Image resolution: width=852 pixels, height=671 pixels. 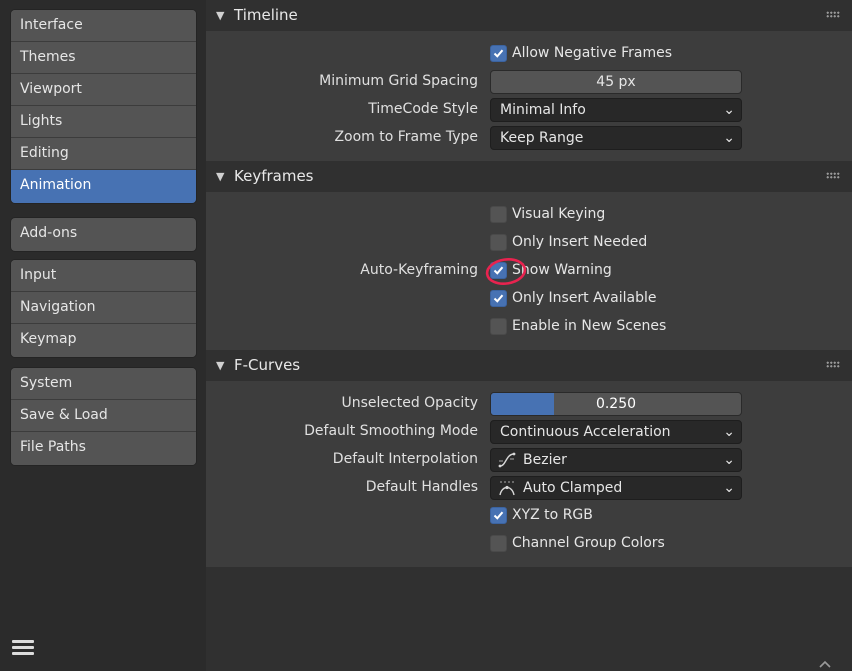 I want to click on min-grid-spacing-row: Minimum Grid Spacing 45 px, so click(x=529, y=82).